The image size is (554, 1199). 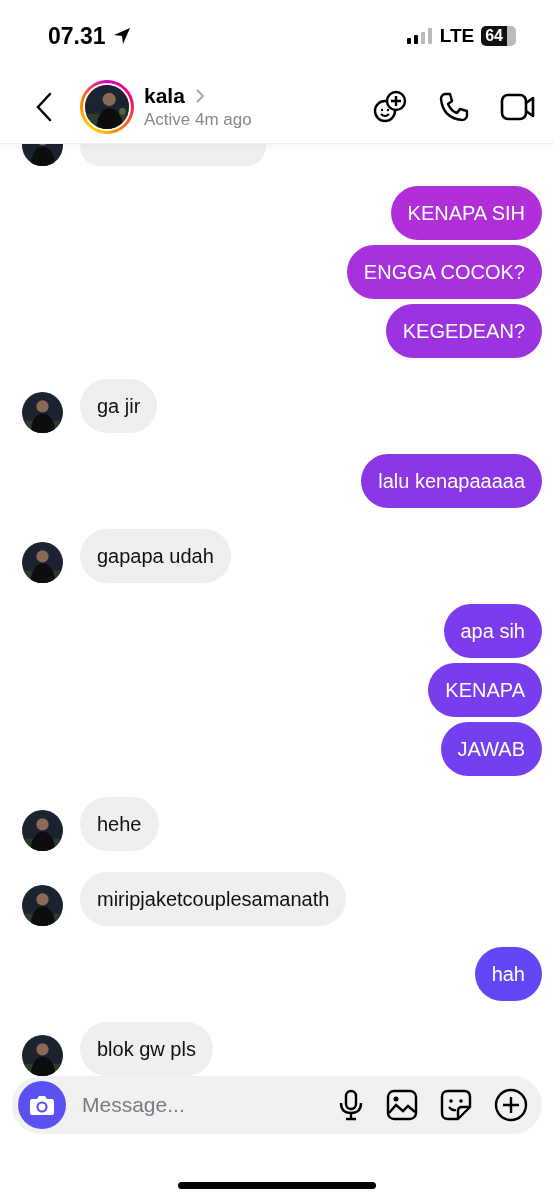 What do you see at coordinates (485, 689) in the screenshot?
I see `message-bubble: KENAPA` at bounding box center [485, 689].